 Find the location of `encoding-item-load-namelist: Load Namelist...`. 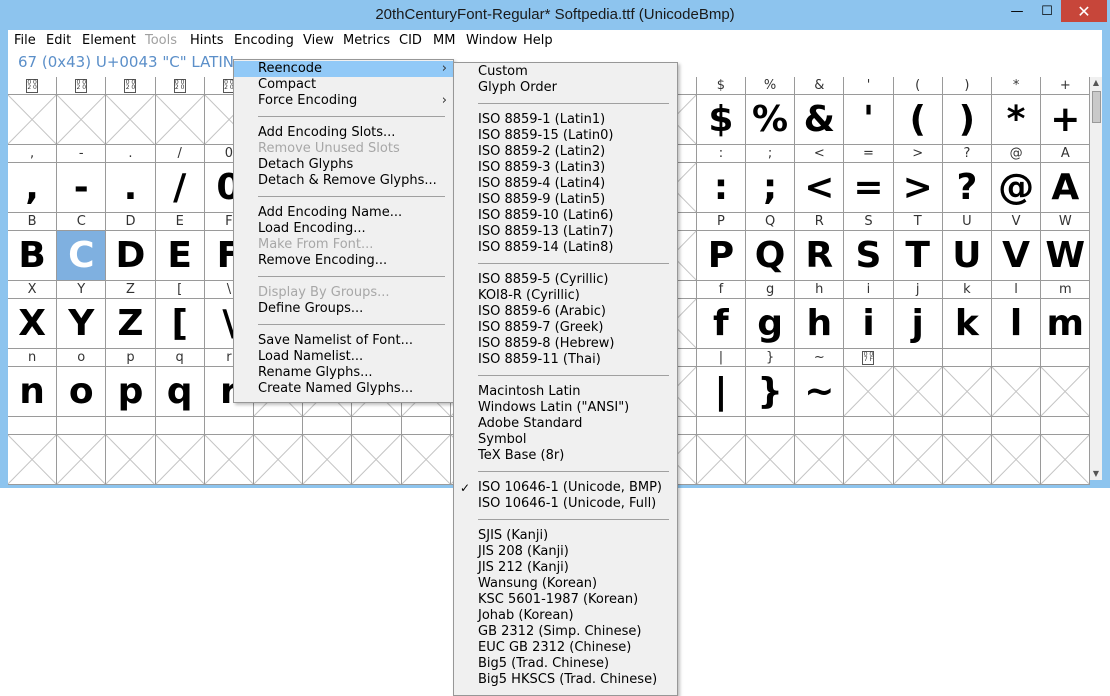

encoding-item-load-namelist: Load Namelist... is located at coordinates (343, 357).